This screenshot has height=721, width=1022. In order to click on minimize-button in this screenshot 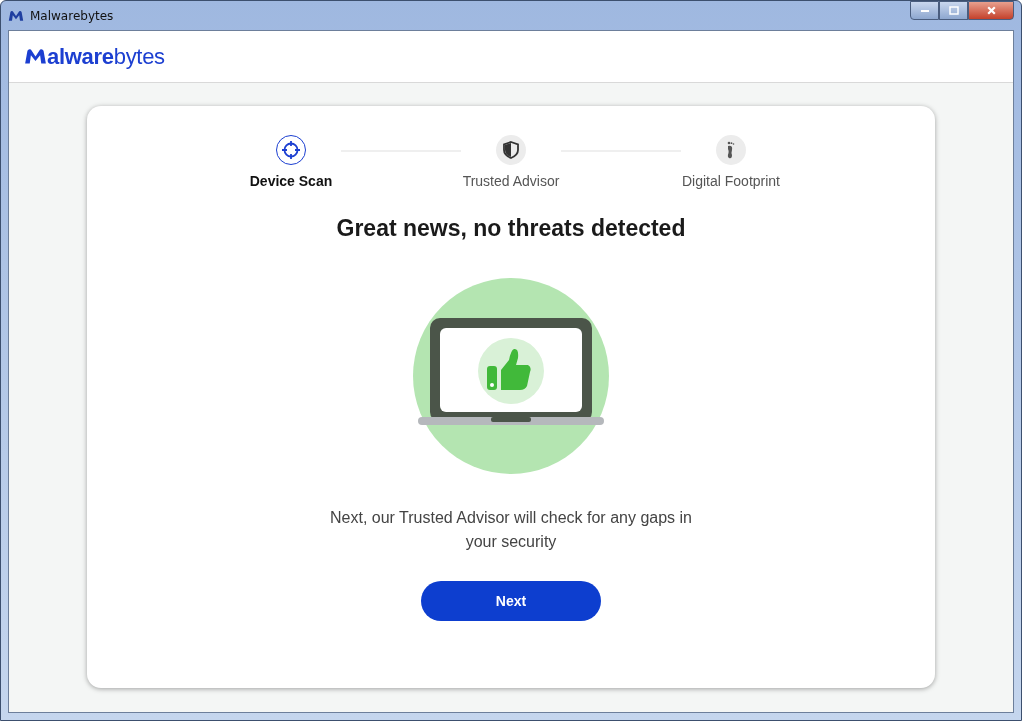, I will do `click(924, 10)`.